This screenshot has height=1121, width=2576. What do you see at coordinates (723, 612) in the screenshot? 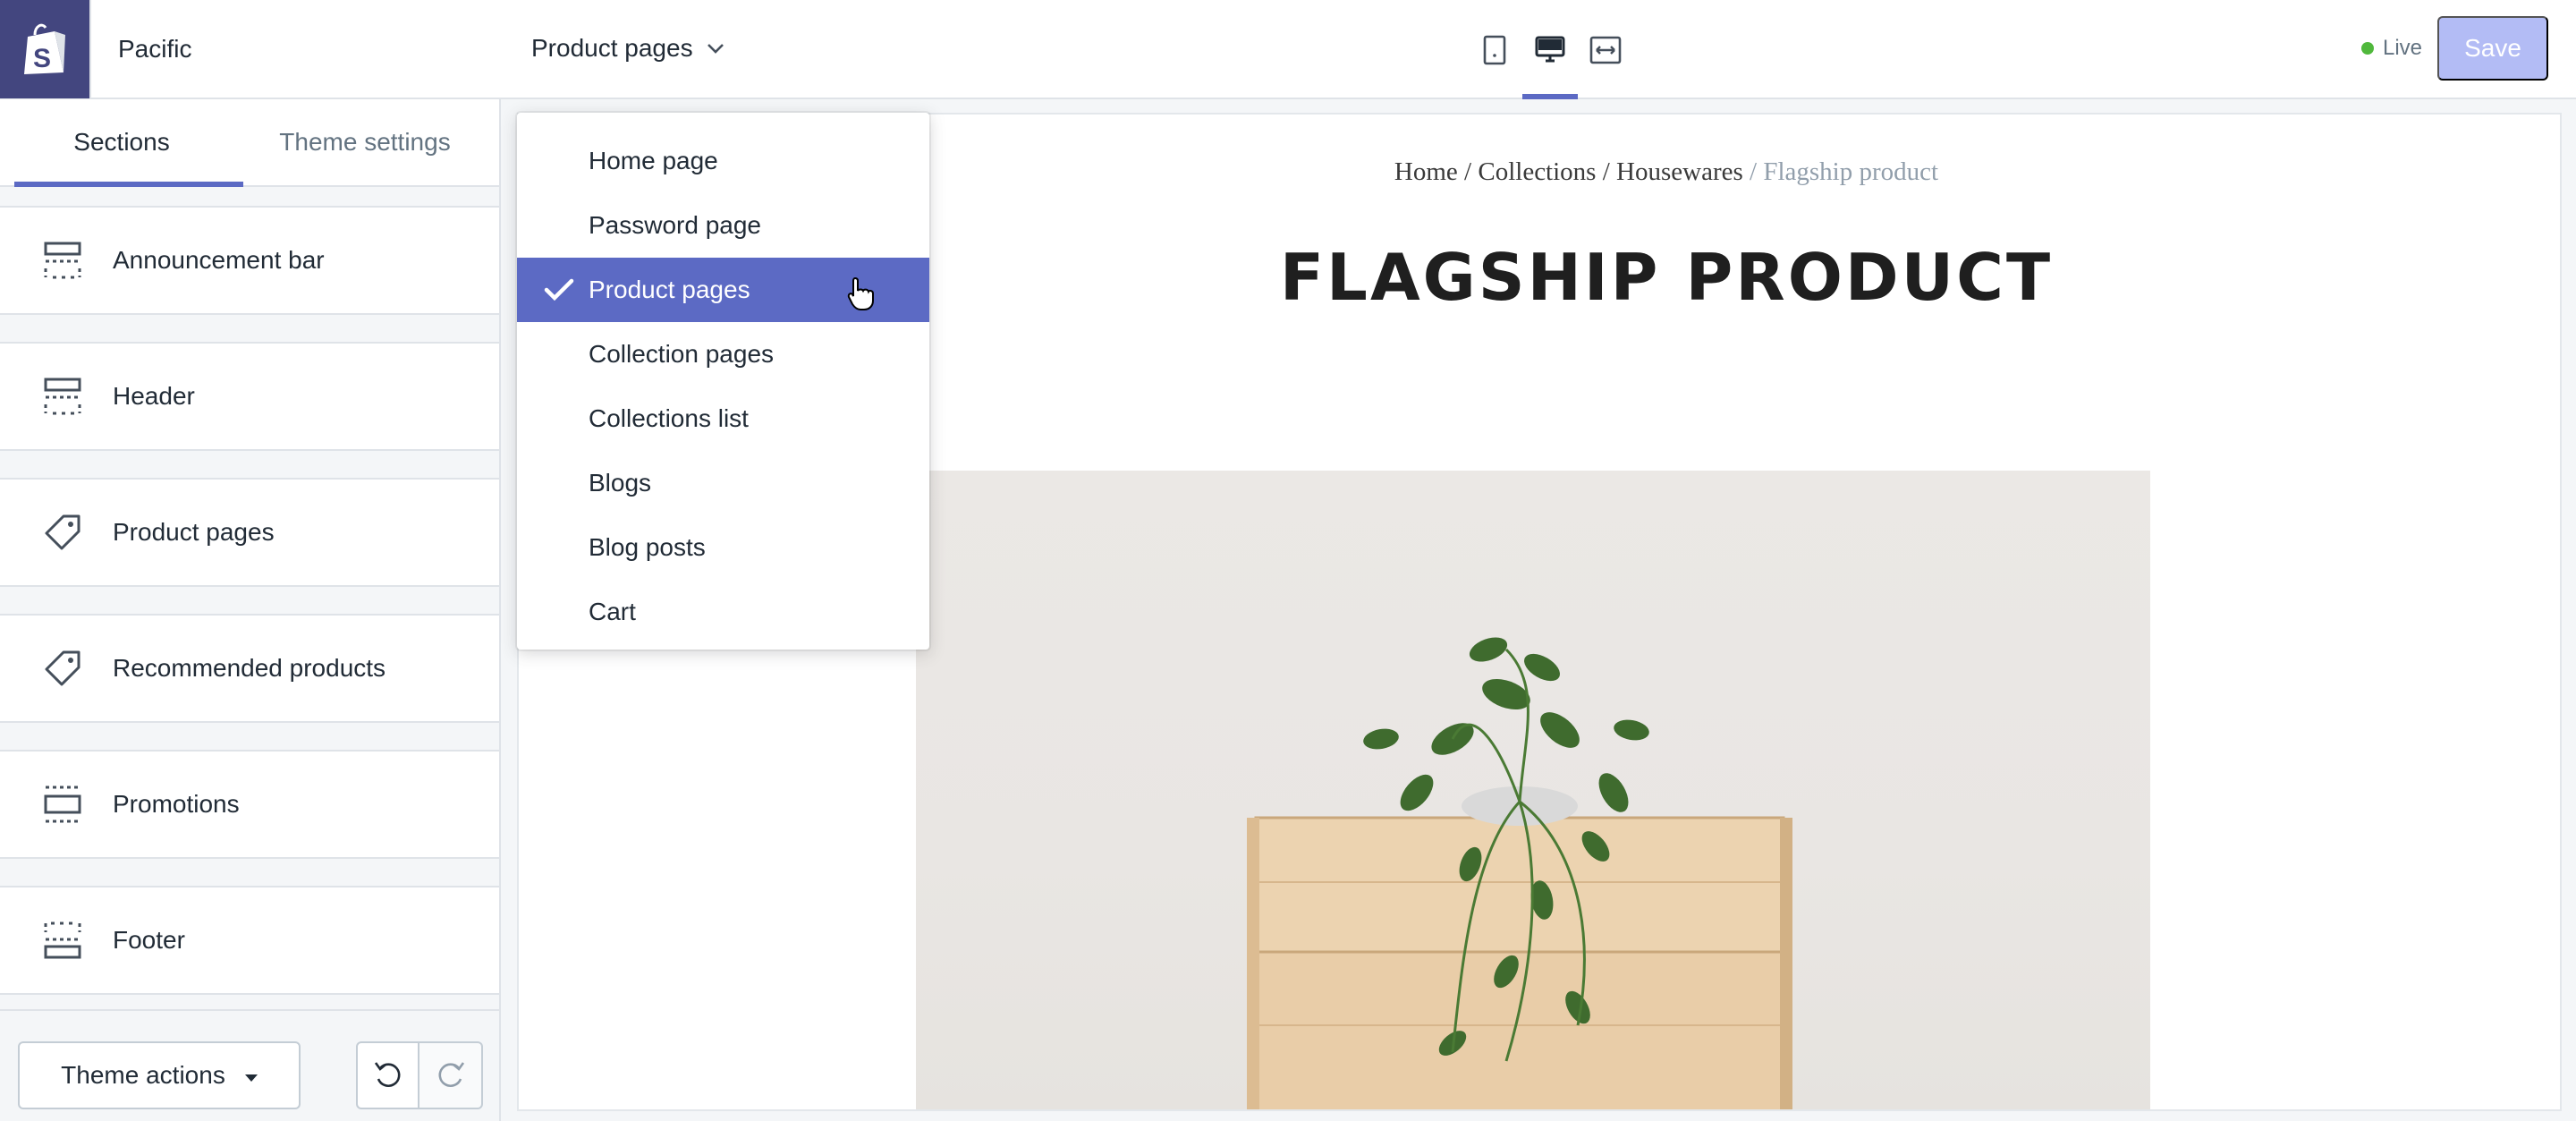
I see `dropdown-item-cart: Cart` at bounding box center [723, 612].